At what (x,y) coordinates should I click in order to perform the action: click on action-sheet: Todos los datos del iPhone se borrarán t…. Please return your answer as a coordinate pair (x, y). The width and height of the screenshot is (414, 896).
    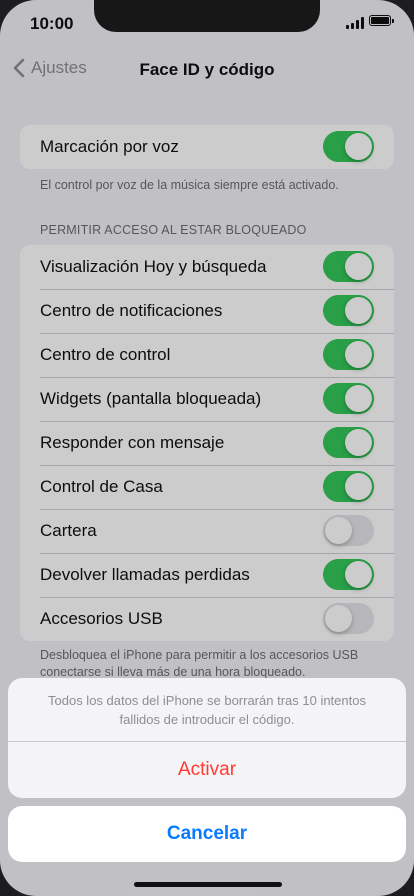
    Looking at the image, I should click on (207, 738).